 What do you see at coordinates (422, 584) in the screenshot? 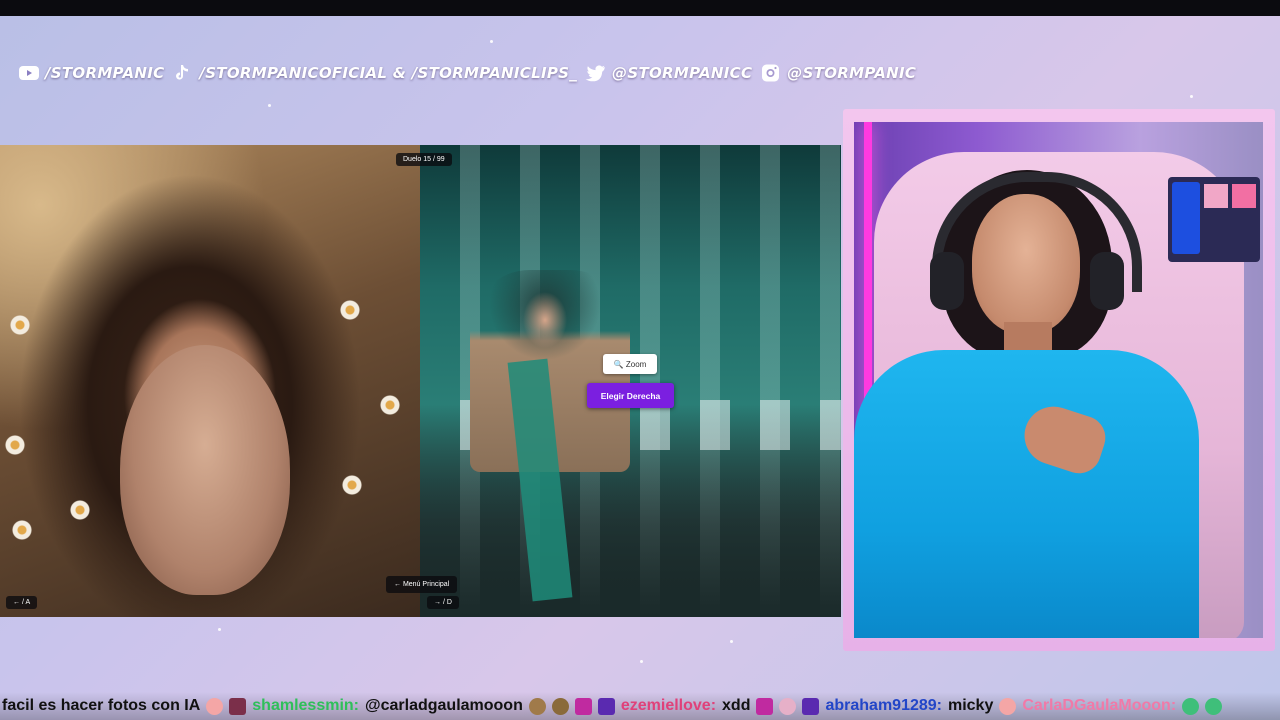
I see `main-menu-button: ← Menú Principal` at bounding box center [422, 584].